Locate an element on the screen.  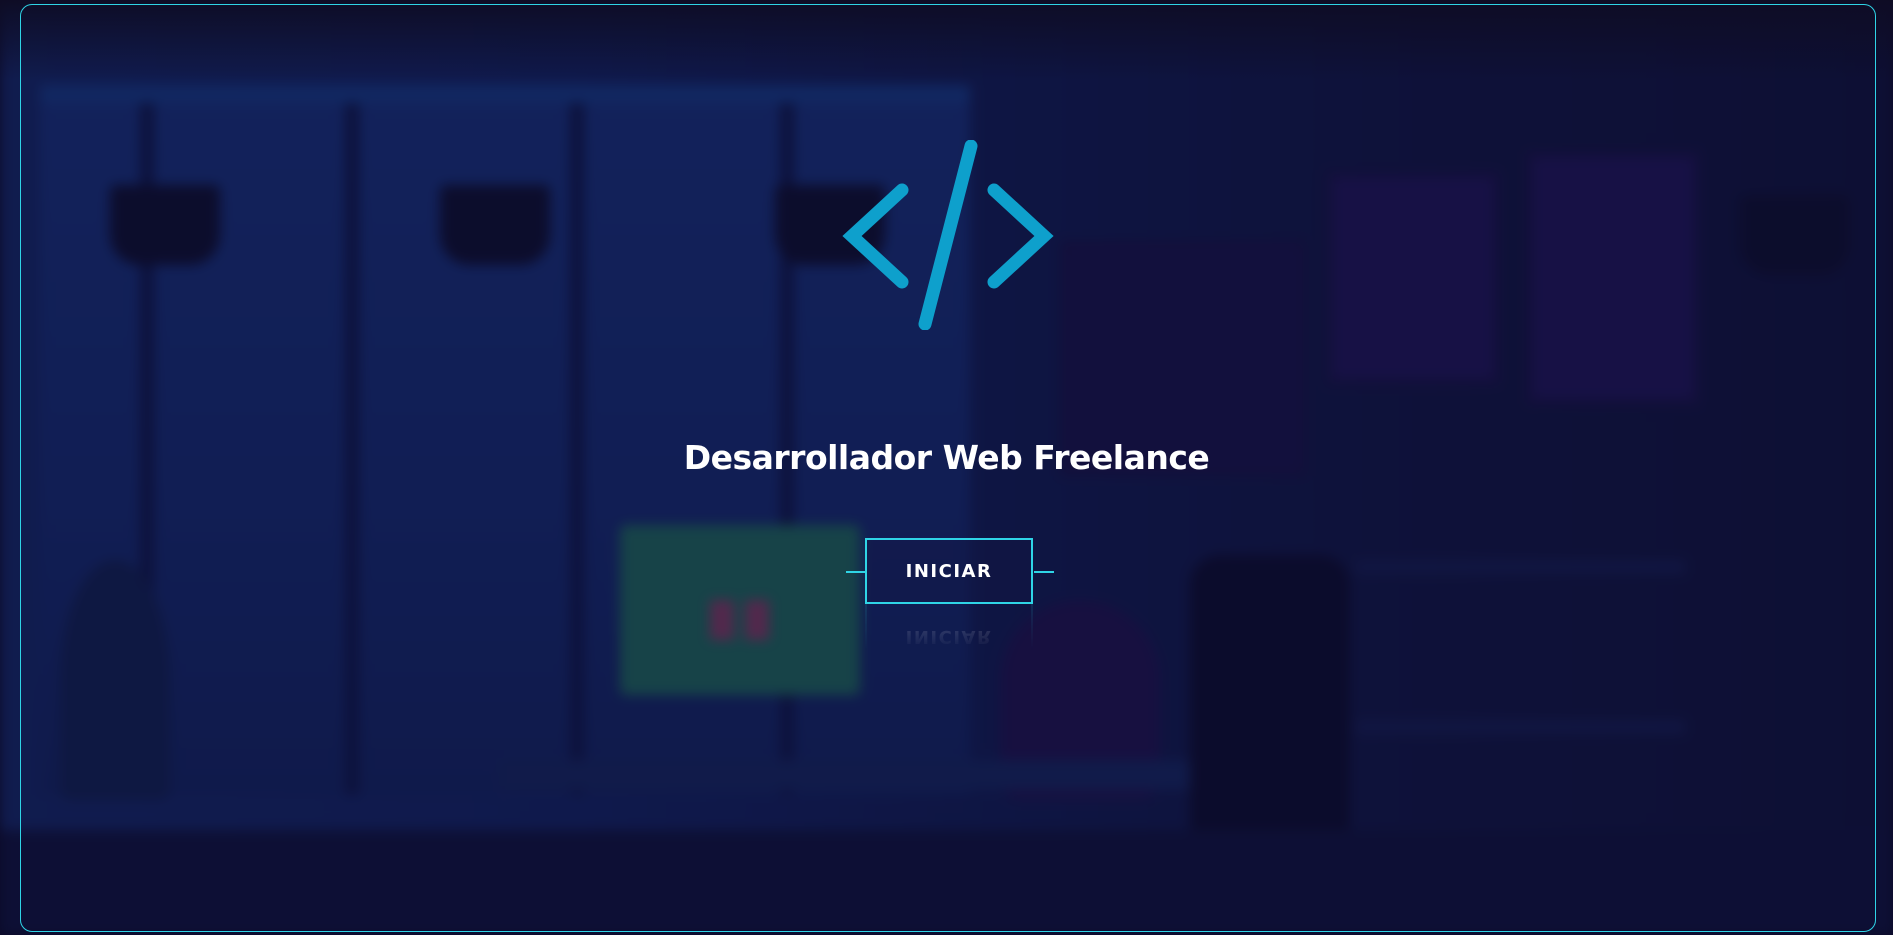
button-decor-line-left is located at coordinates (856, 572).